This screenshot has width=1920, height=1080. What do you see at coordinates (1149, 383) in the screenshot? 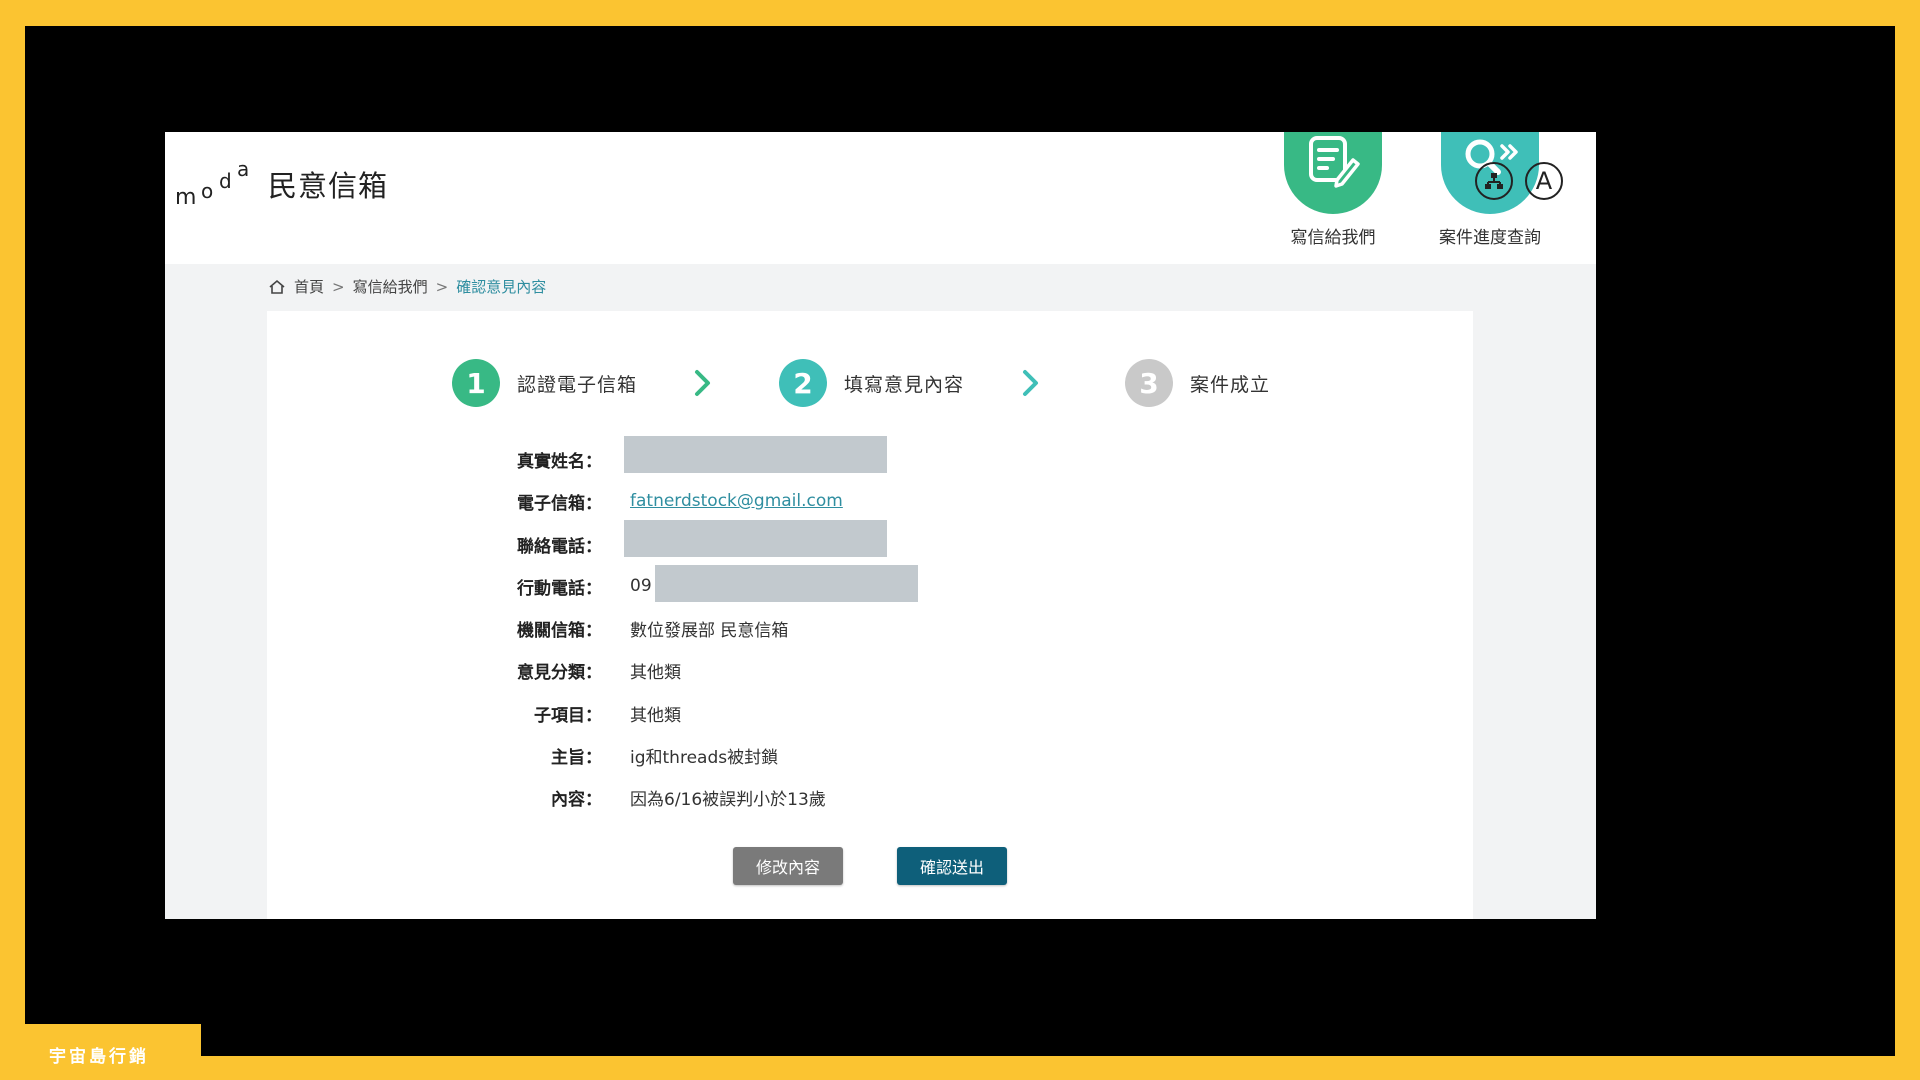
I see `step-number: 3` at bounding box center [1149, 383].